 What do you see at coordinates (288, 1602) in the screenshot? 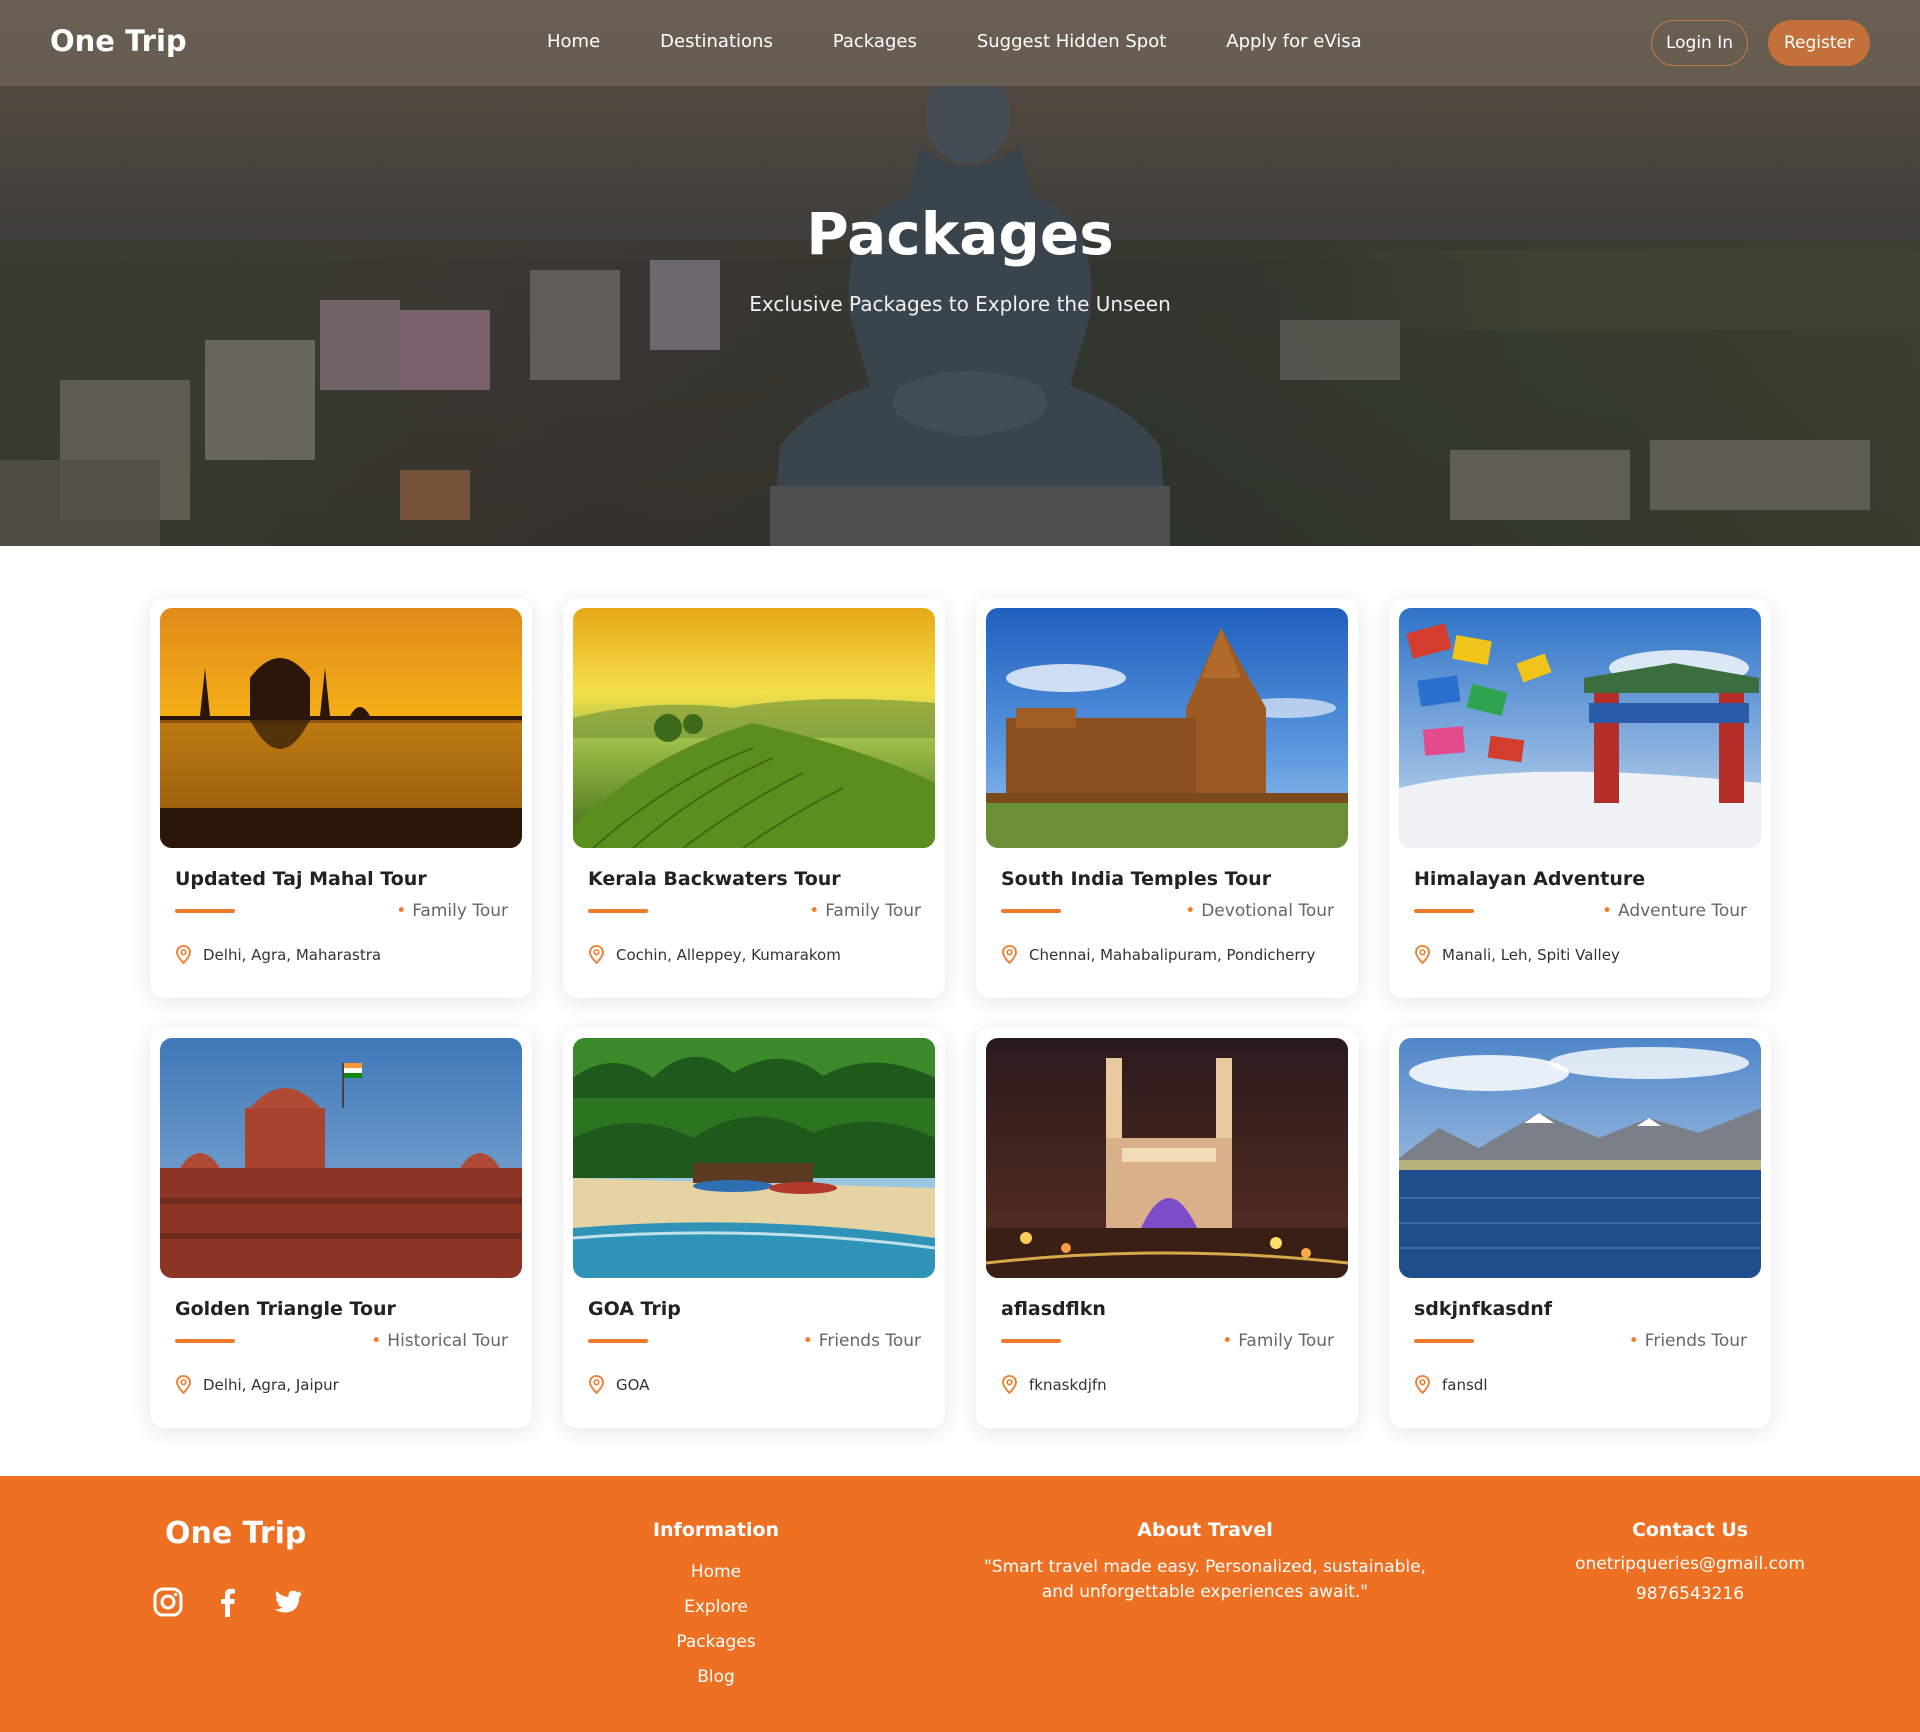
I see `twitter-icon` at bounding box center [288, 1602].